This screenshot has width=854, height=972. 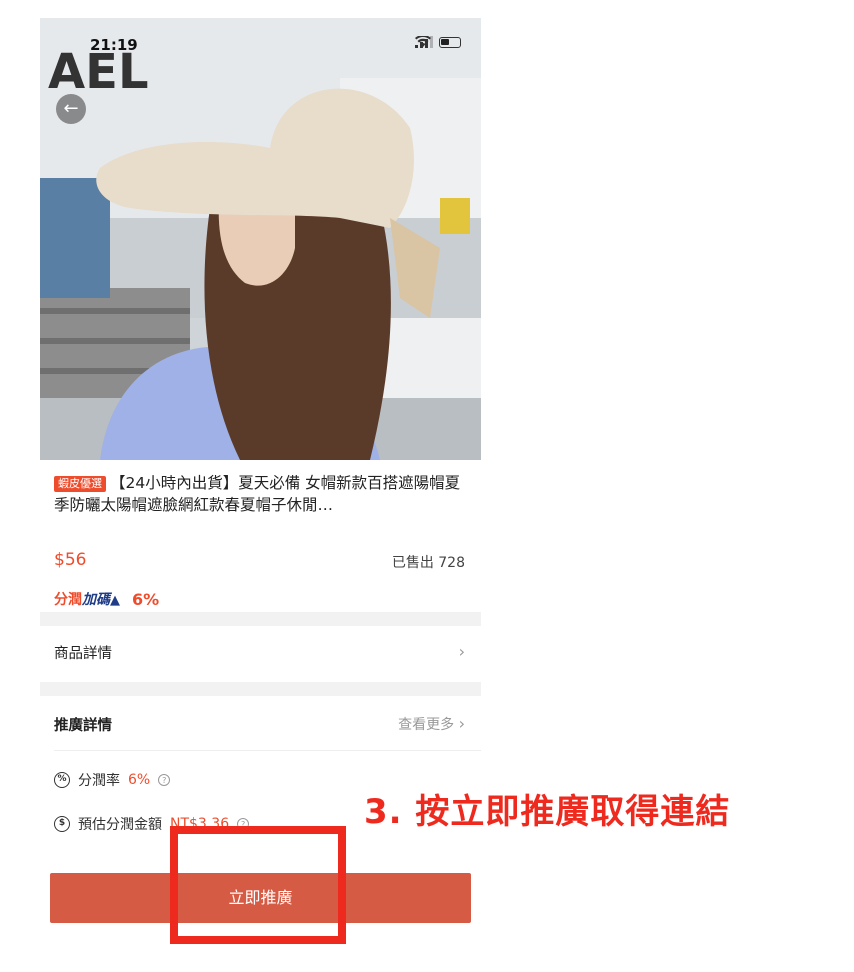 I want to click on preferred-badge: 蝦皮優選, so click(x=80, y=484).